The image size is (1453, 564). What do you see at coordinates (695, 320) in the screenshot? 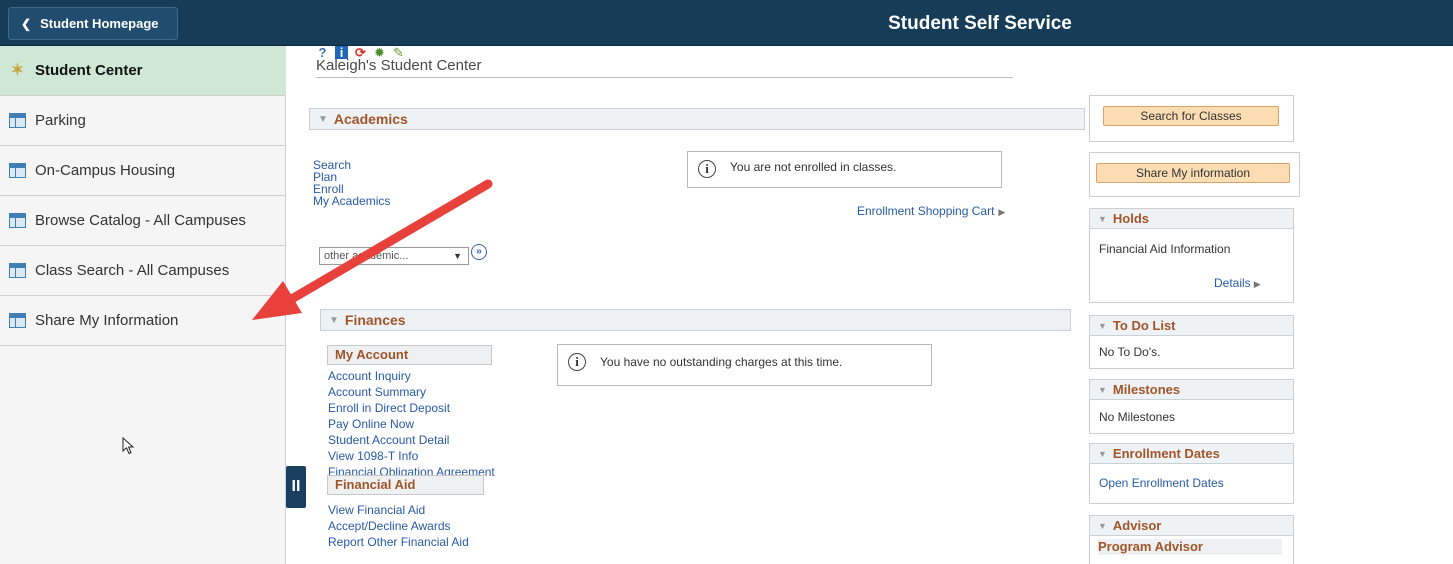
I see `finances-section-header: ▼ Finances` at bounding box center [695, 320].